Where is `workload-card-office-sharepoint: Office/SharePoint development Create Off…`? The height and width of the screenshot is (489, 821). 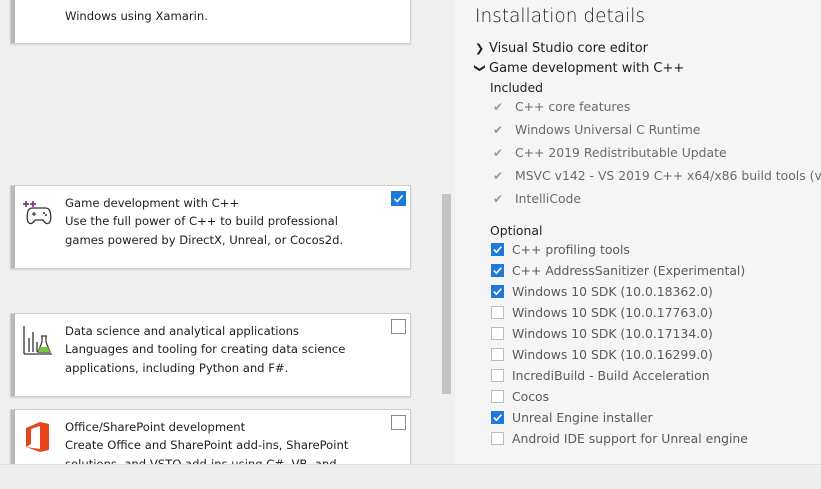
workload-card-office-sharepoint: Office/SharePoint development Create Off… is located at coordinates (210, 436).